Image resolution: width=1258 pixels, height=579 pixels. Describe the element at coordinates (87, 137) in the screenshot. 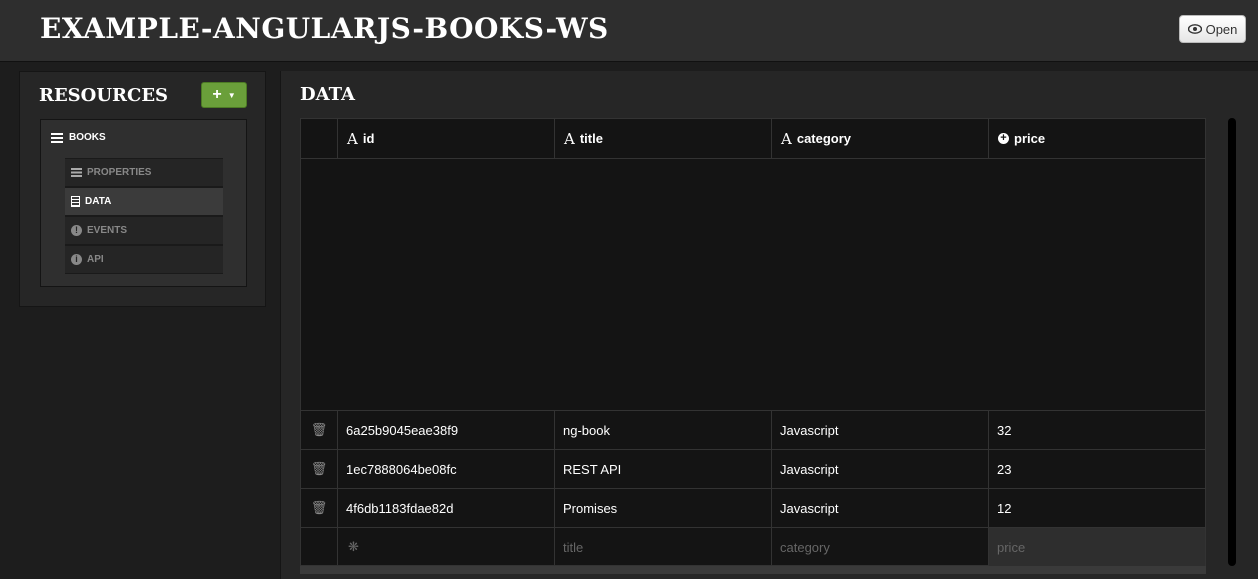

I see `tree-root-label: BOOKS` at that location.